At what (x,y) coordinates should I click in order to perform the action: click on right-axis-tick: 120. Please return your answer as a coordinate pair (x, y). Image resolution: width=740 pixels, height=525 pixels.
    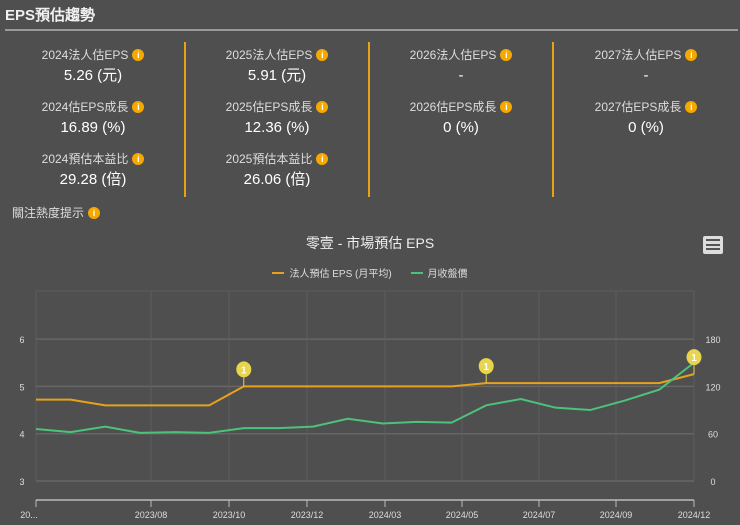
    Looking at the image, I should click on (712, 387).